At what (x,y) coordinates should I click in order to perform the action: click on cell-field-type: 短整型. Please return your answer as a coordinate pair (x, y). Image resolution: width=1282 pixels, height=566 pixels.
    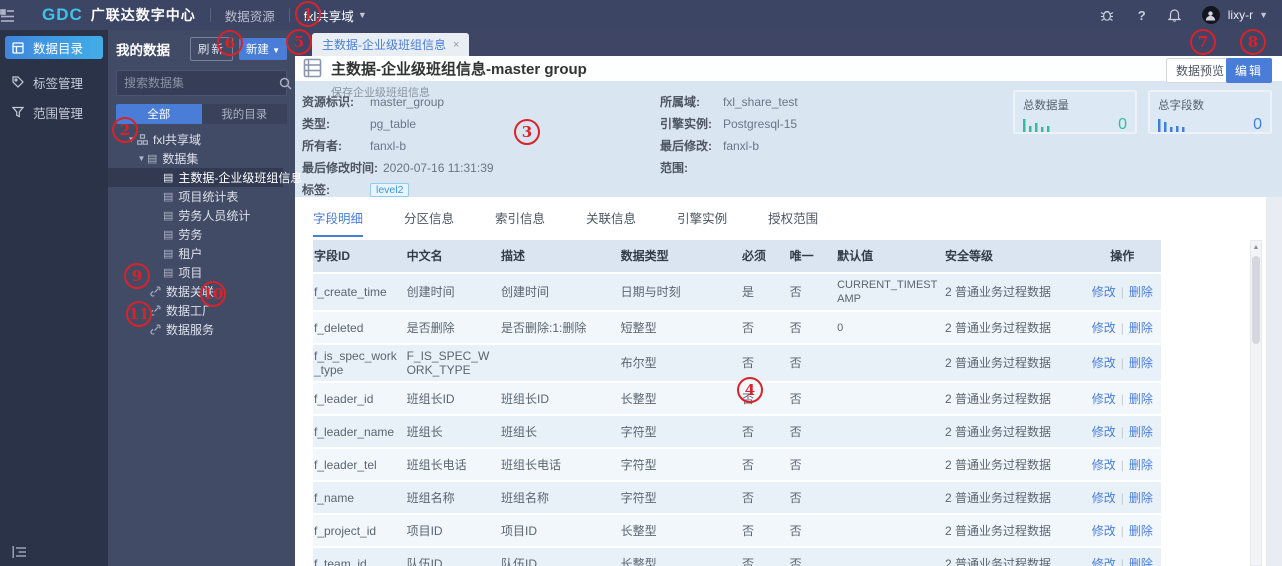
    Looking at the image, I should click on (638, 327).